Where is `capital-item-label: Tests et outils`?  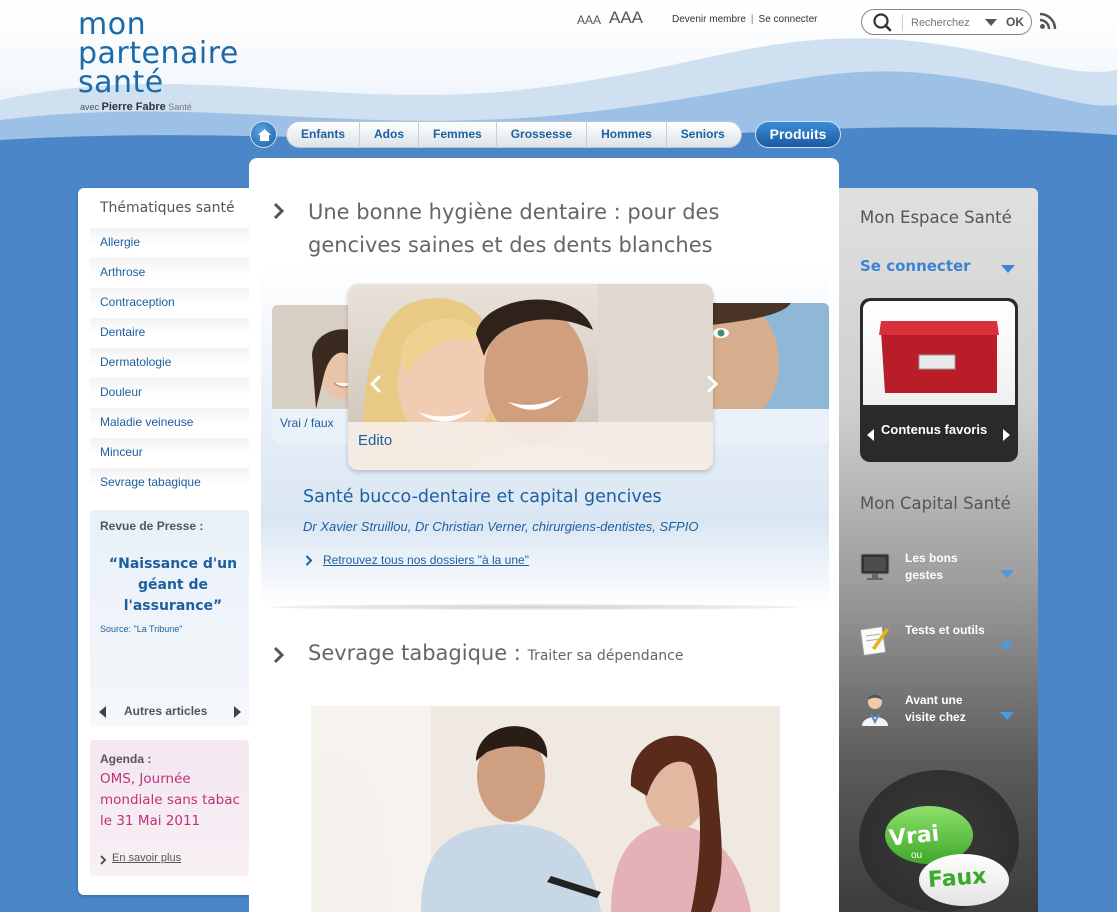 capital-item-label: Tests et outils is located at coordinates (945, 630).